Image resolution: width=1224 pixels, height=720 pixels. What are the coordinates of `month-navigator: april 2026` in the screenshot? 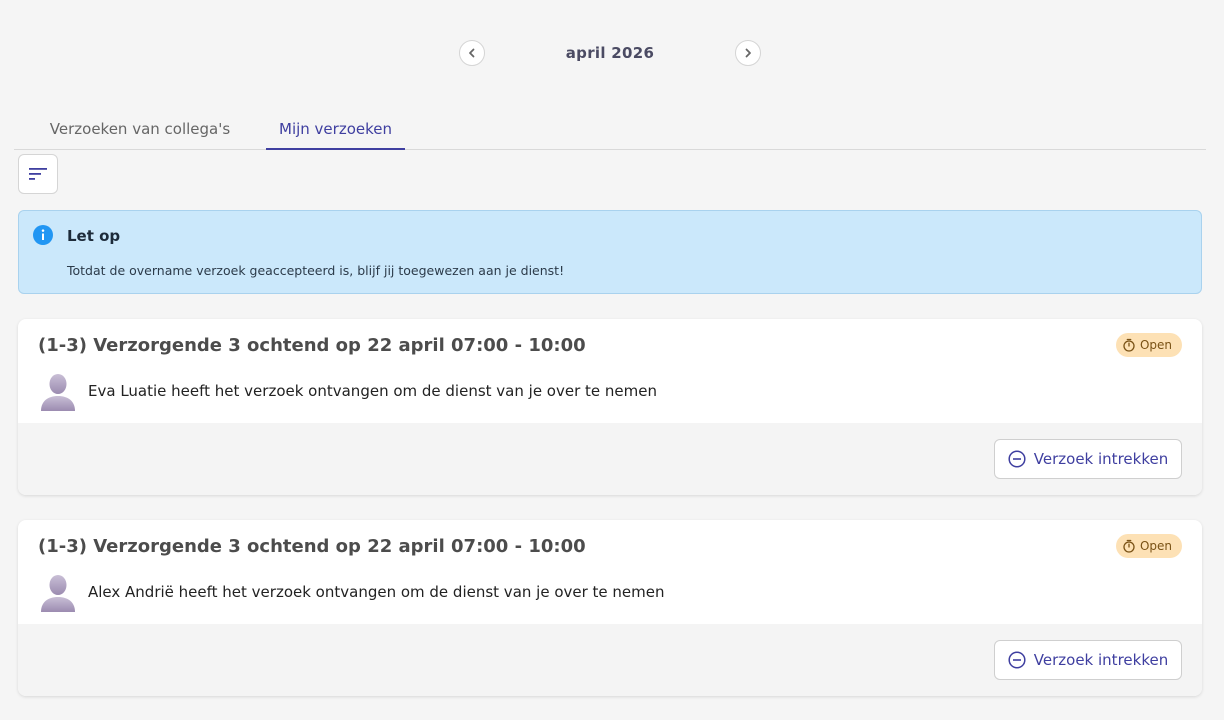 It's located at (612, 53).